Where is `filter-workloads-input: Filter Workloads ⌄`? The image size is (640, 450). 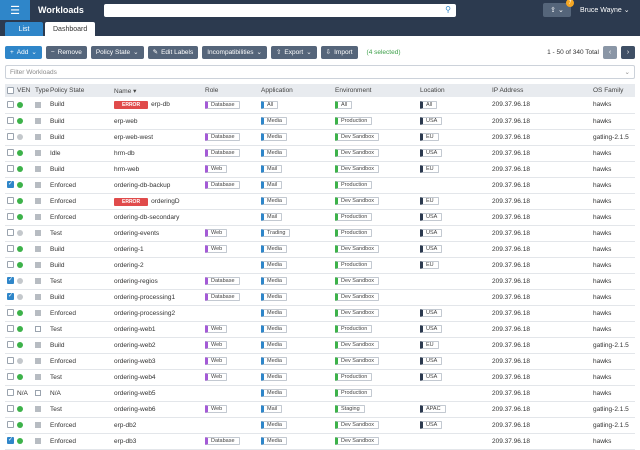 filter-workloads-input: Filter Workloads ⌄ is located at coordinates (320, 72).